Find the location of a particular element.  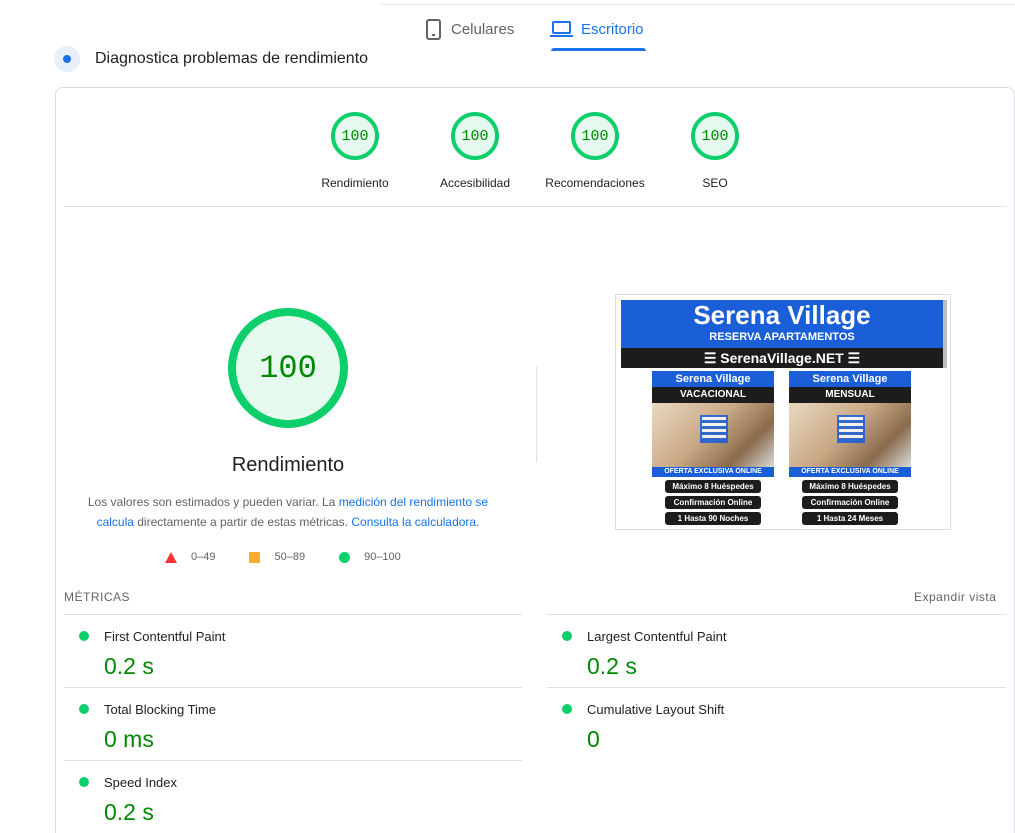

triangle-icon is located at coordinates (171, 557).